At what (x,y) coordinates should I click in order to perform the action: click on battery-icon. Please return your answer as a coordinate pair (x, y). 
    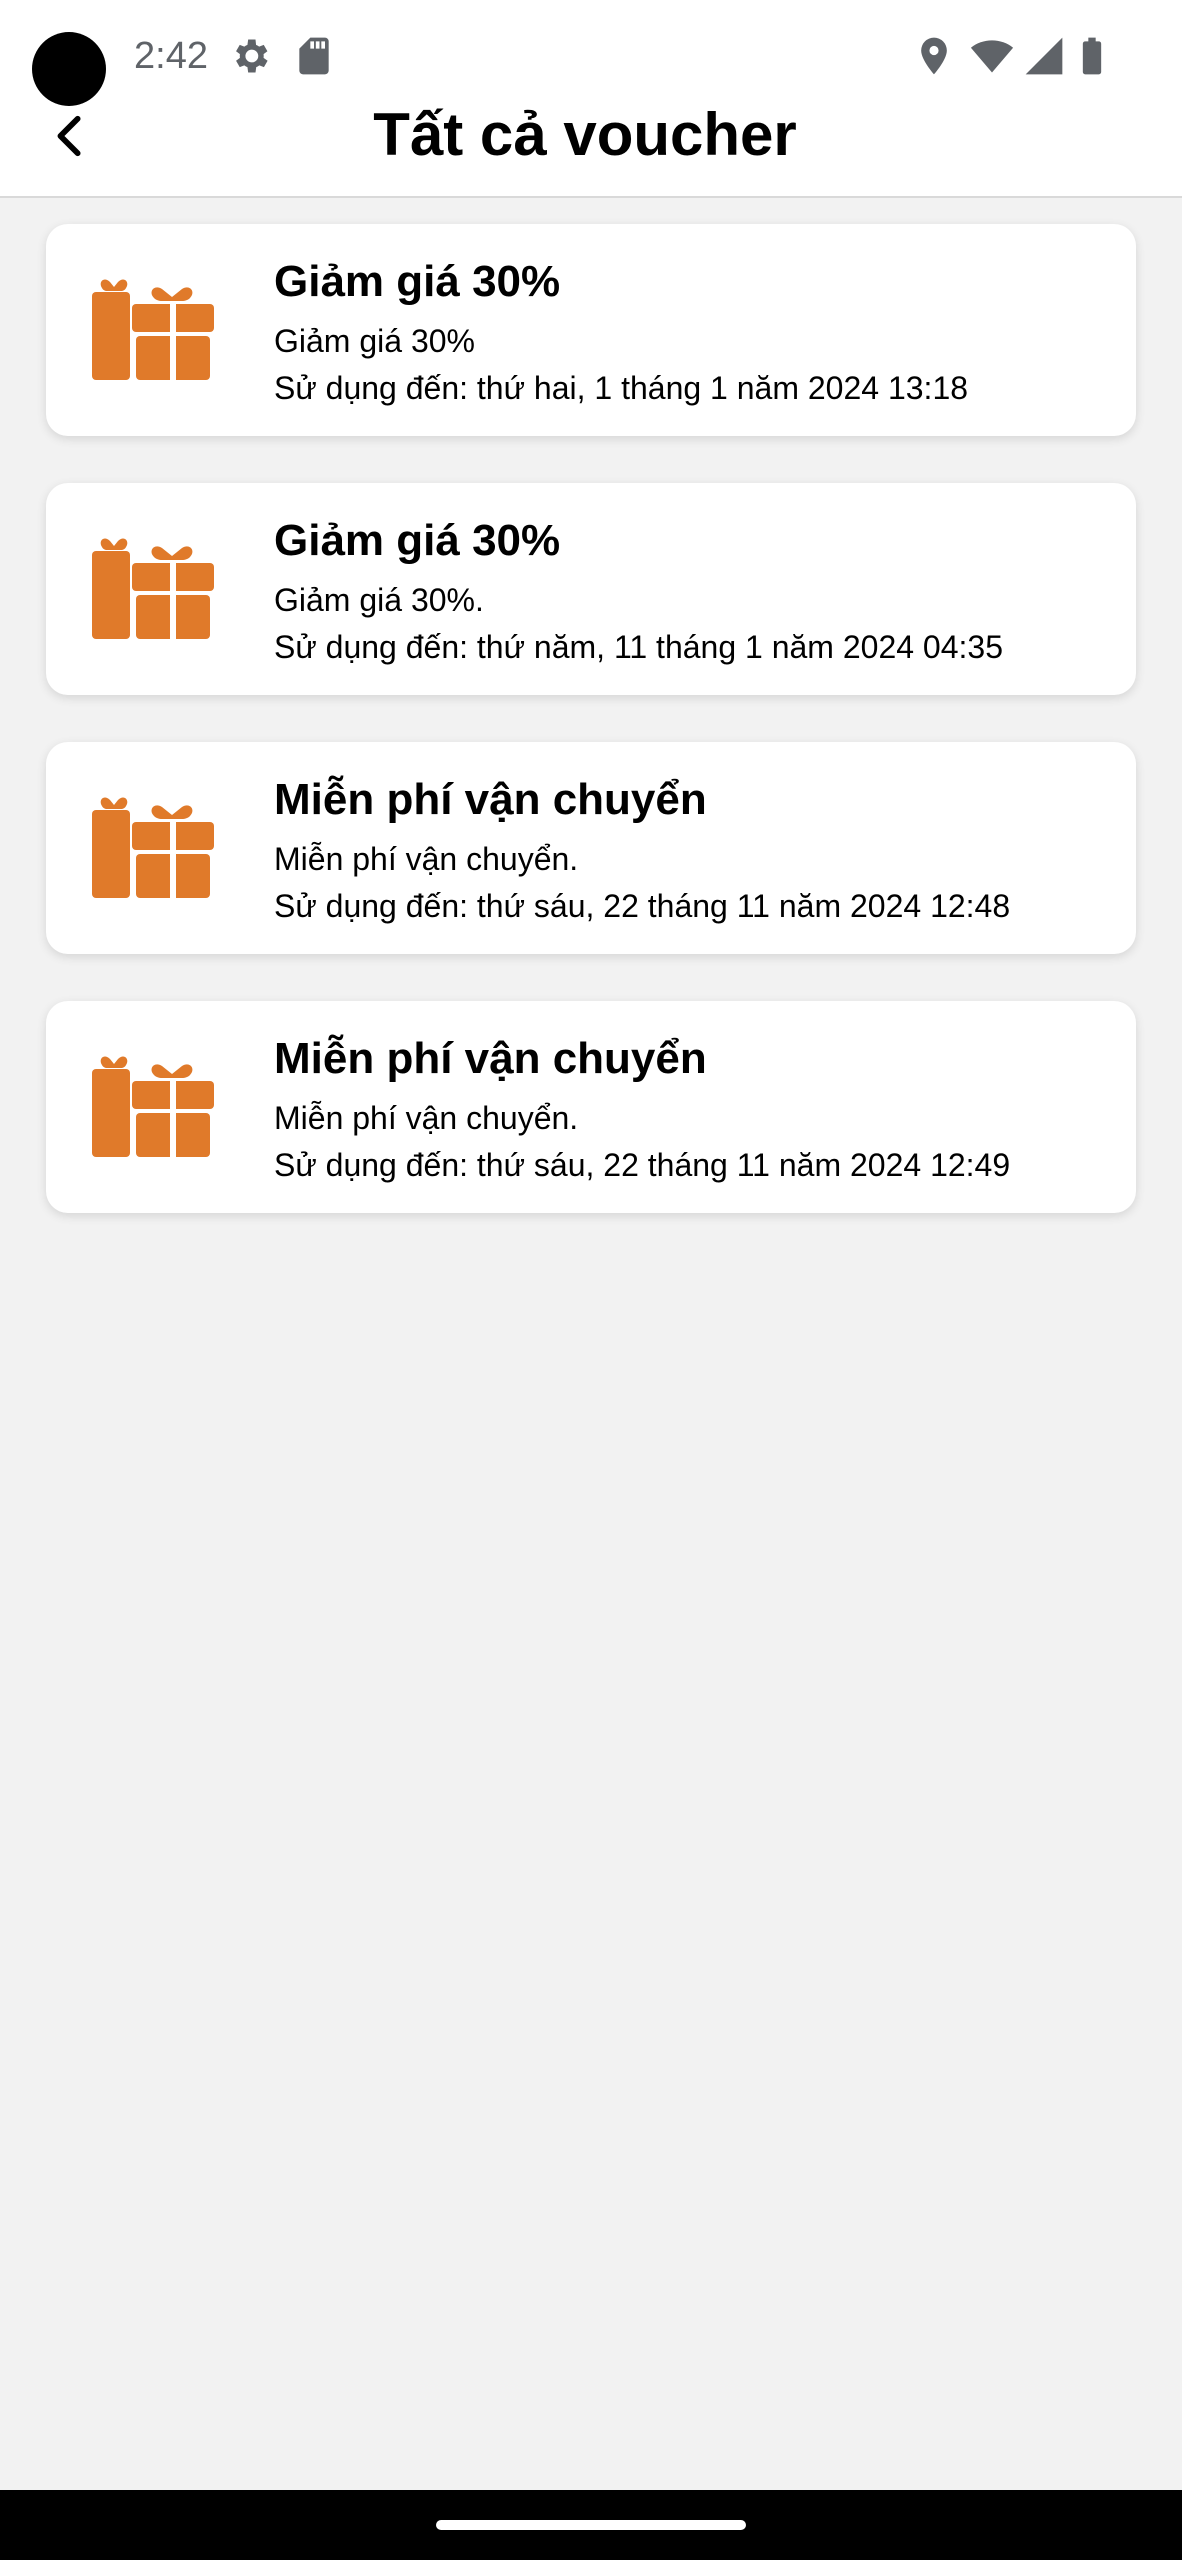
    Looking at the image, I should click on (1092, 56).